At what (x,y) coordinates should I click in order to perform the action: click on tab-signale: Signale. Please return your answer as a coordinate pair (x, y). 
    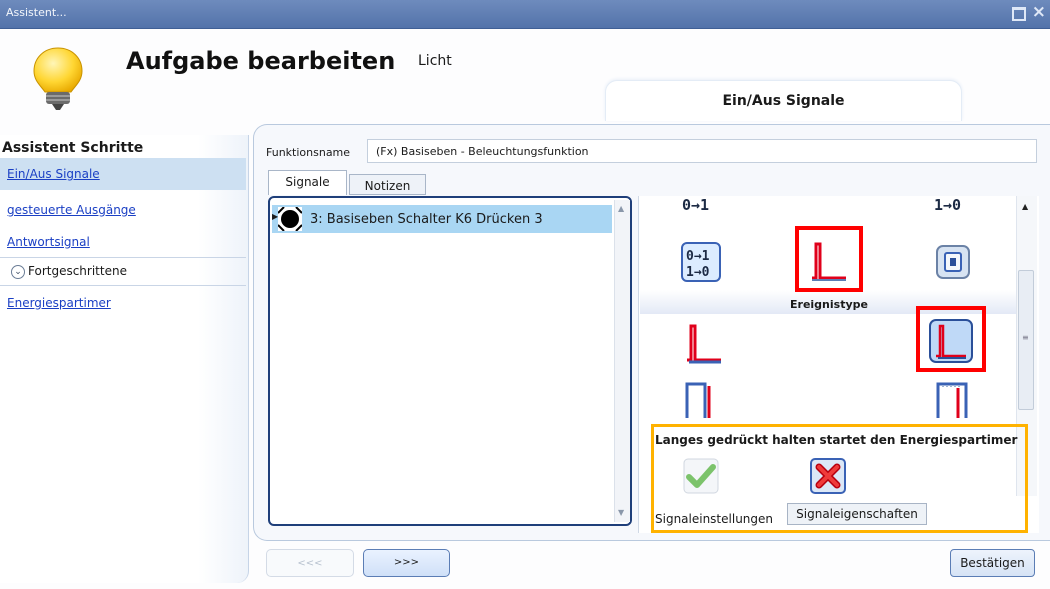
    Looking at the image, I should click on (307, 182).